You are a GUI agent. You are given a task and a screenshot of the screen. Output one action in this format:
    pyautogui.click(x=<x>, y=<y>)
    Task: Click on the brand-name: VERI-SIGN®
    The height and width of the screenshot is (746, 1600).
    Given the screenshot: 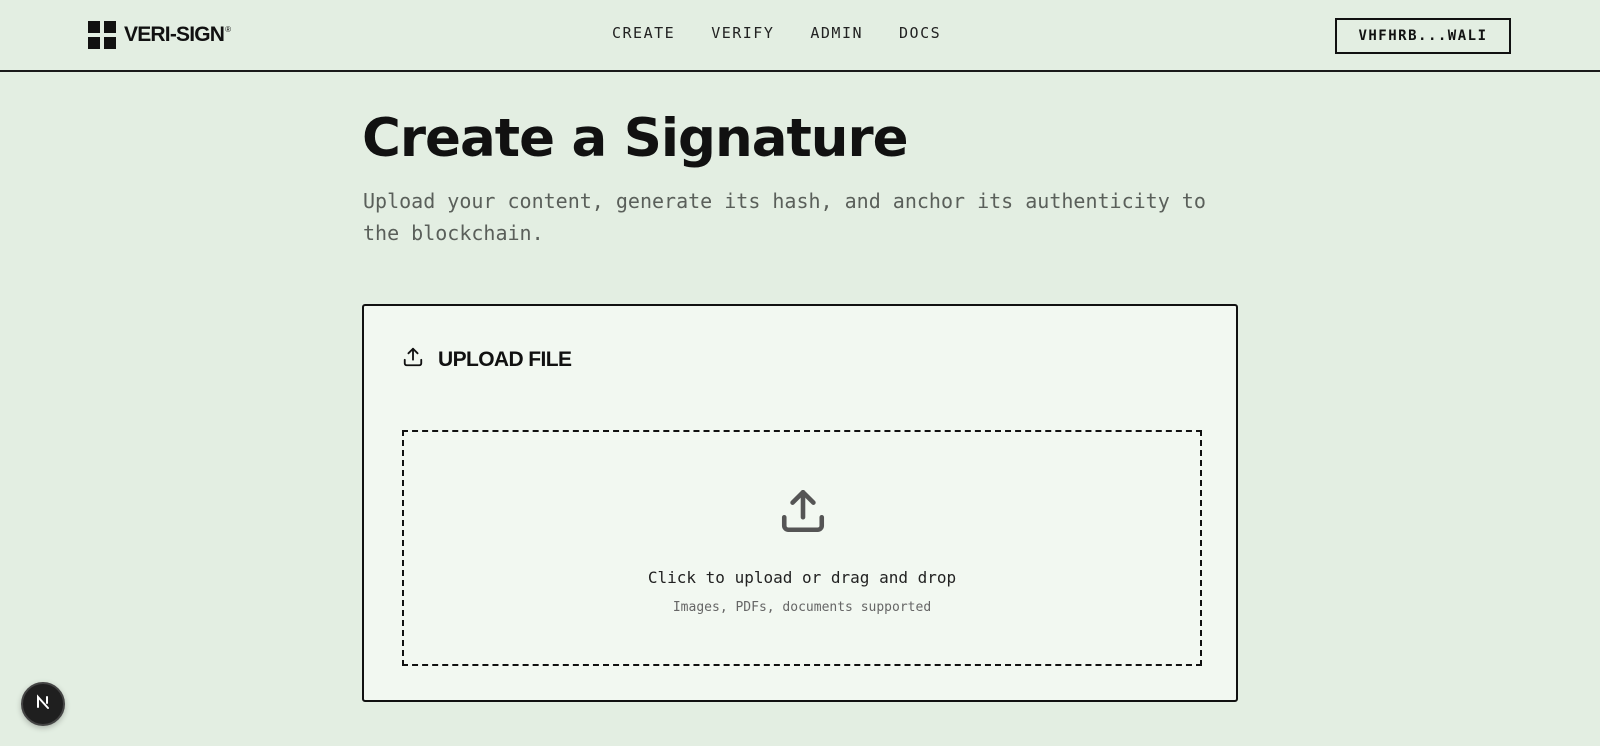 What is the action you would take?
    pyautogui.click(x=177, y=34)
    